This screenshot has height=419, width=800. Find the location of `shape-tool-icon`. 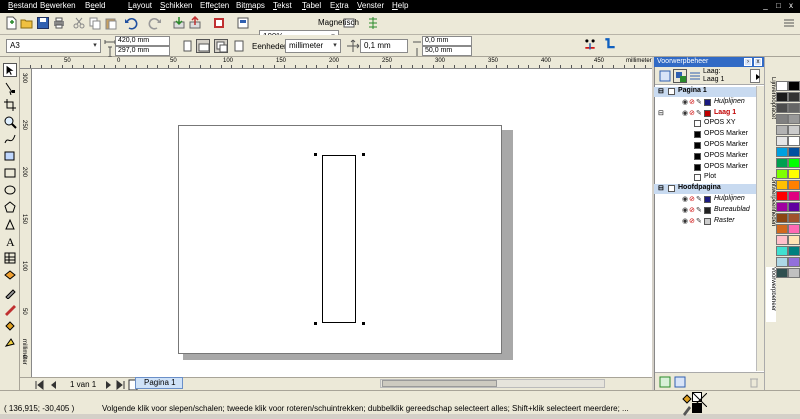

shape-tool-icon is located at coordinates (10, 88).